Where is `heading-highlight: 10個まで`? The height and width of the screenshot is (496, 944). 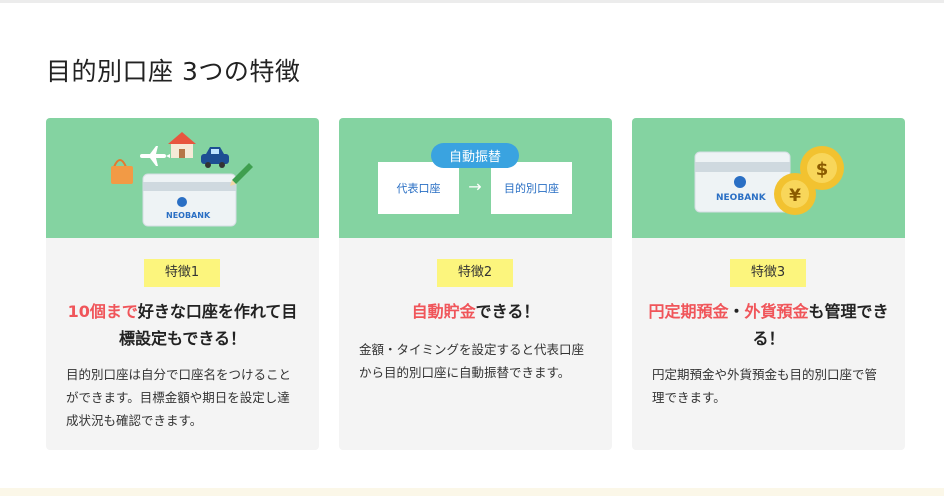
heading-highlight: 10個まで is located at coordinates (102, 311).